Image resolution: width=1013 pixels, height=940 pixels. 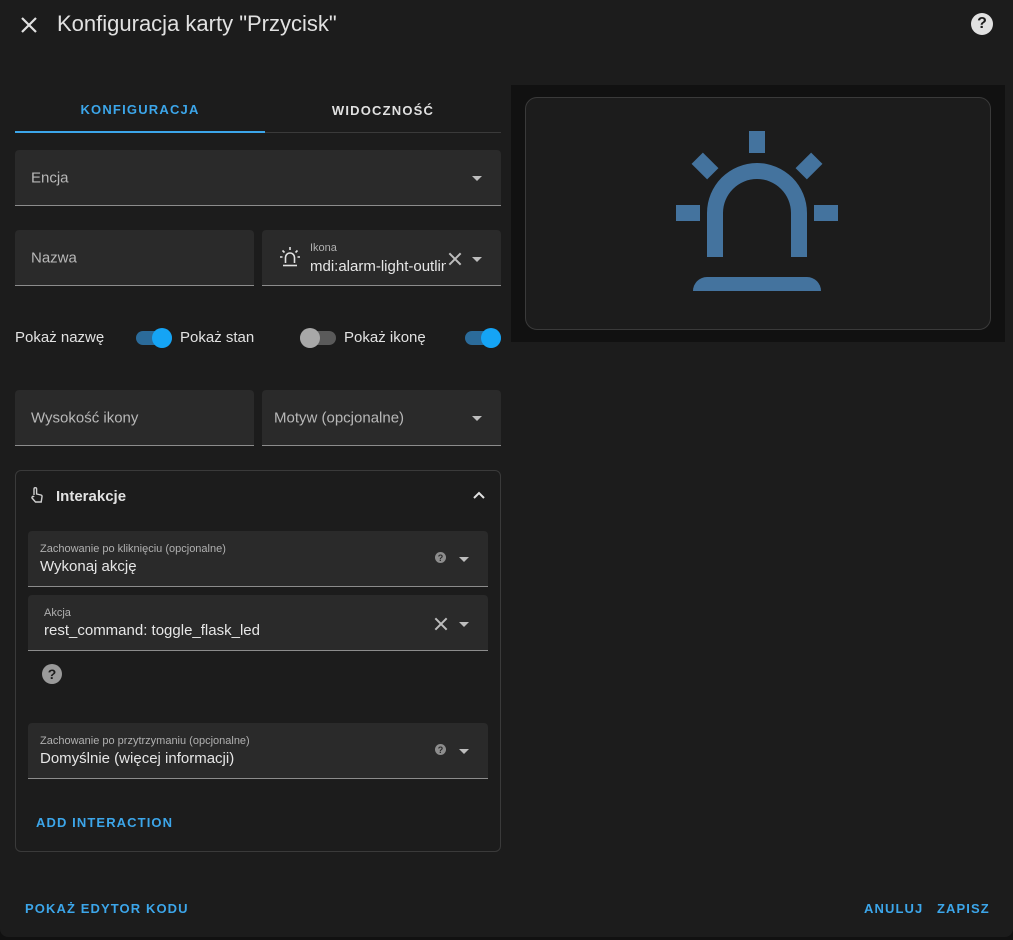 I want to click on action-select: Akcja rest_command: toggle_flask_led, so click(x=258, y=623).